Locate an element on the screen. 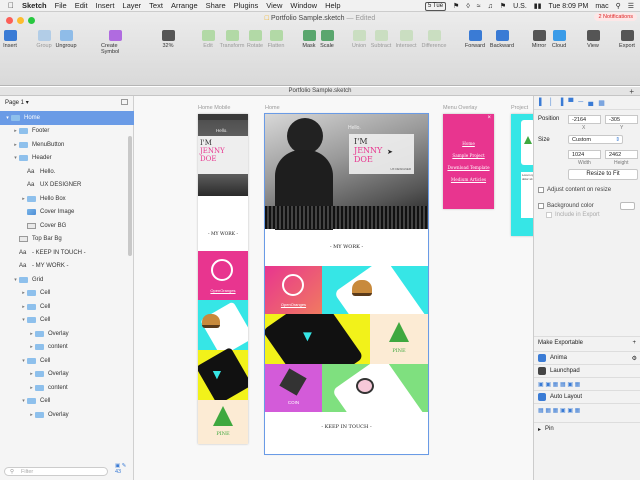 The height and width of the screenshot is (480, 640). toolbar-difference-button: Difference is located at coordinates (434, 39).